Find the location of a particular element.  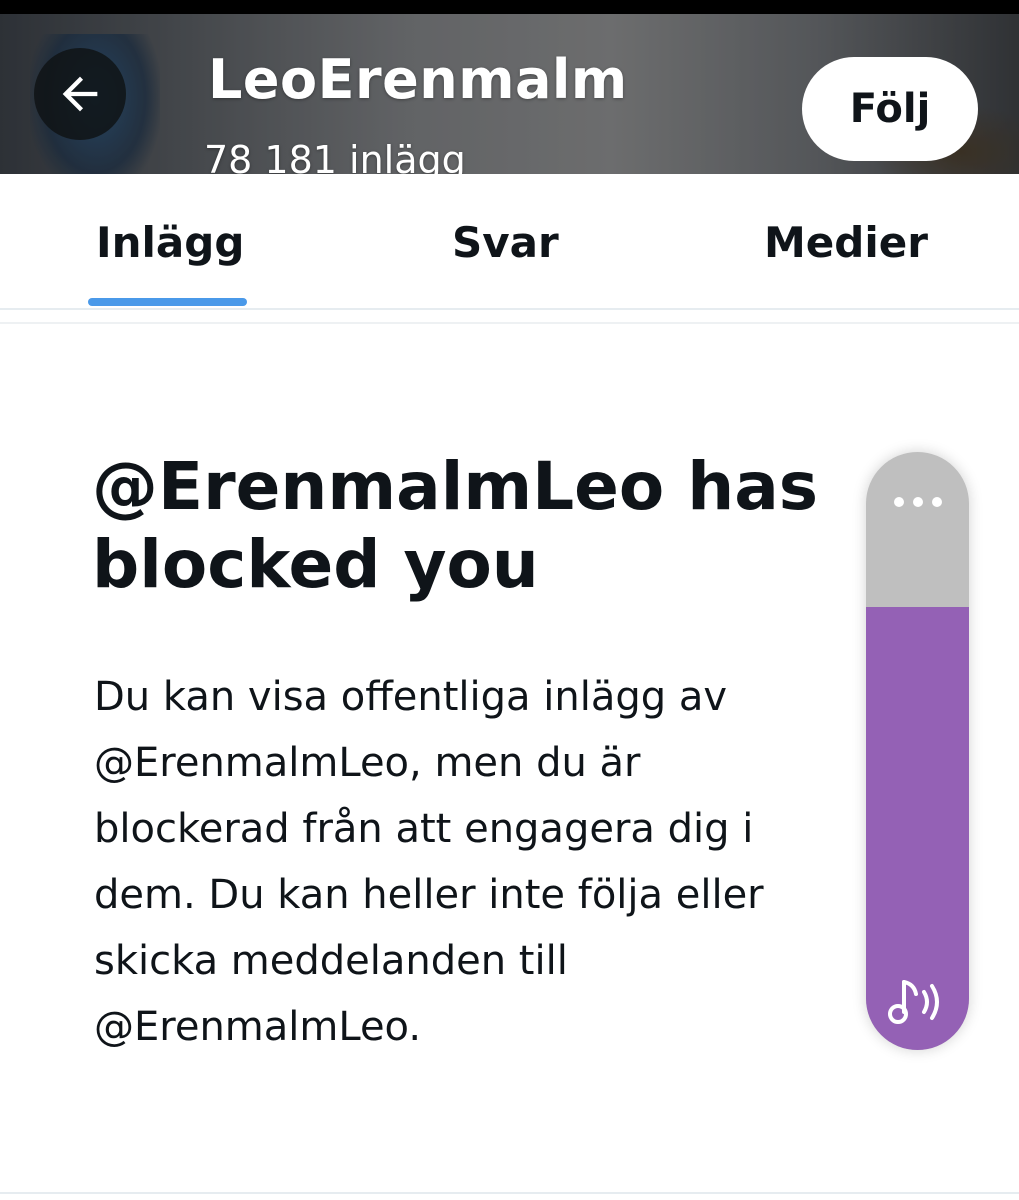

active-tab-indicator is located at coordinates (167, 302).